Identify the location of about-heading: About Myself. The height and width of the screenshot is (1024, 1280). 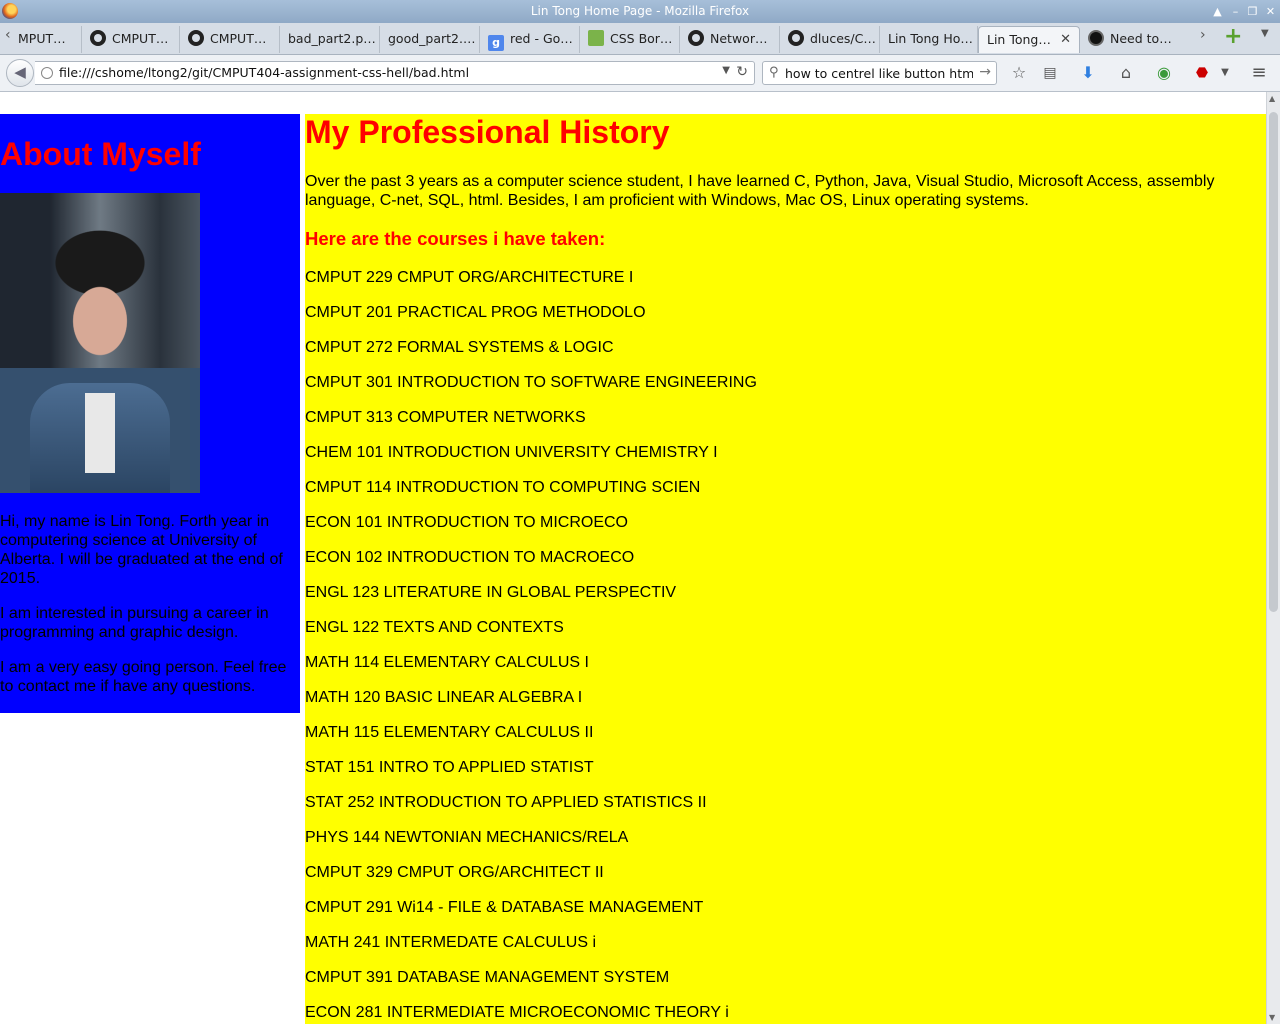
(100, 154).